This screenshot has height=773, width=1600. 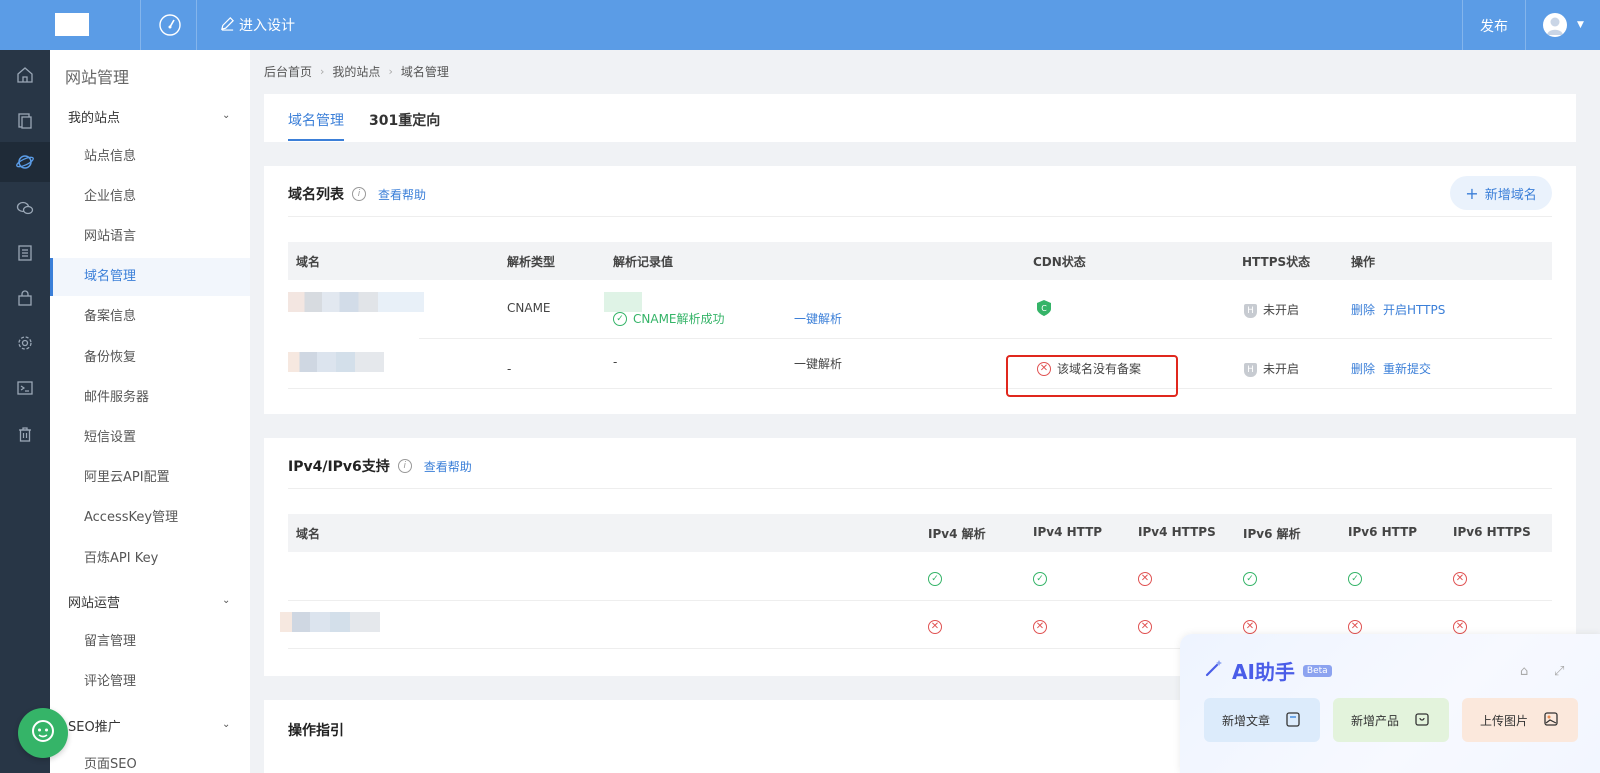 I want to click on new-product-button: 新增产品, so click(x=1391, y=720).